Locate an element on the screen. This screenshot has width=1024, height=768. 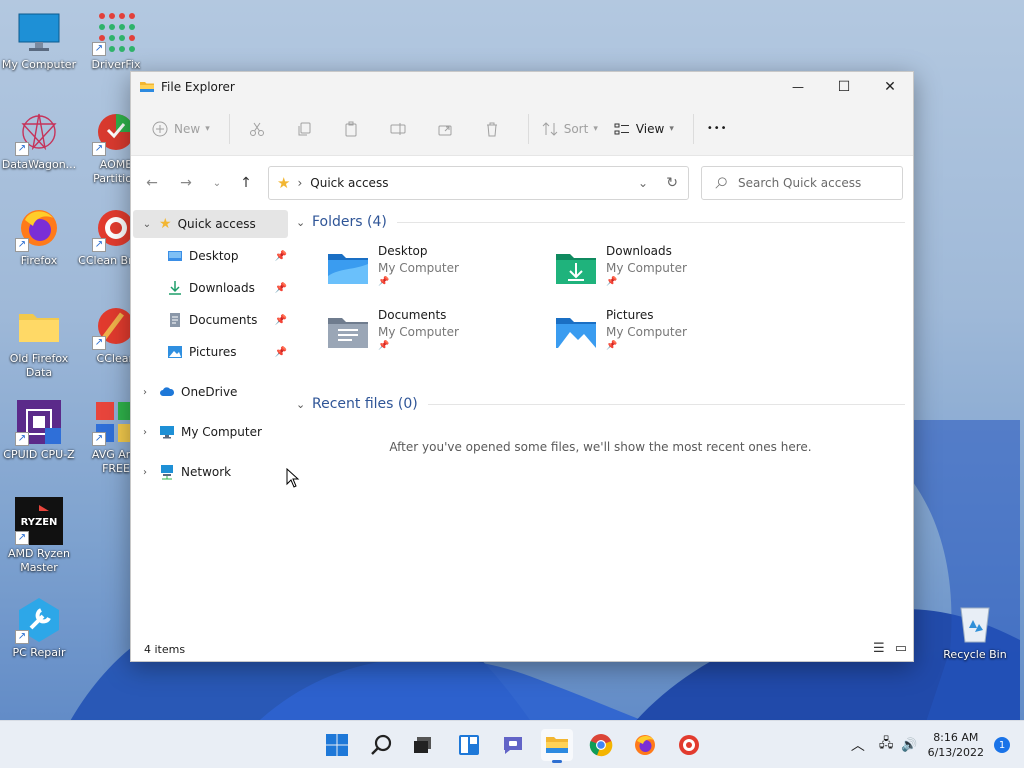
recycle-bin-icon is located at coordinates (975, 625).